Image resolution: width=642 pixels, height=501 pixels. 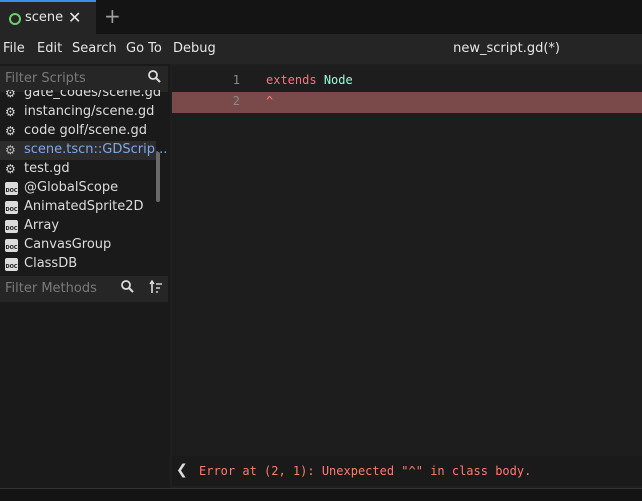 What do you see at coordinates (42, 225) in the screenshot?
I see `list-item: Array` at bounding box center [42, 225].